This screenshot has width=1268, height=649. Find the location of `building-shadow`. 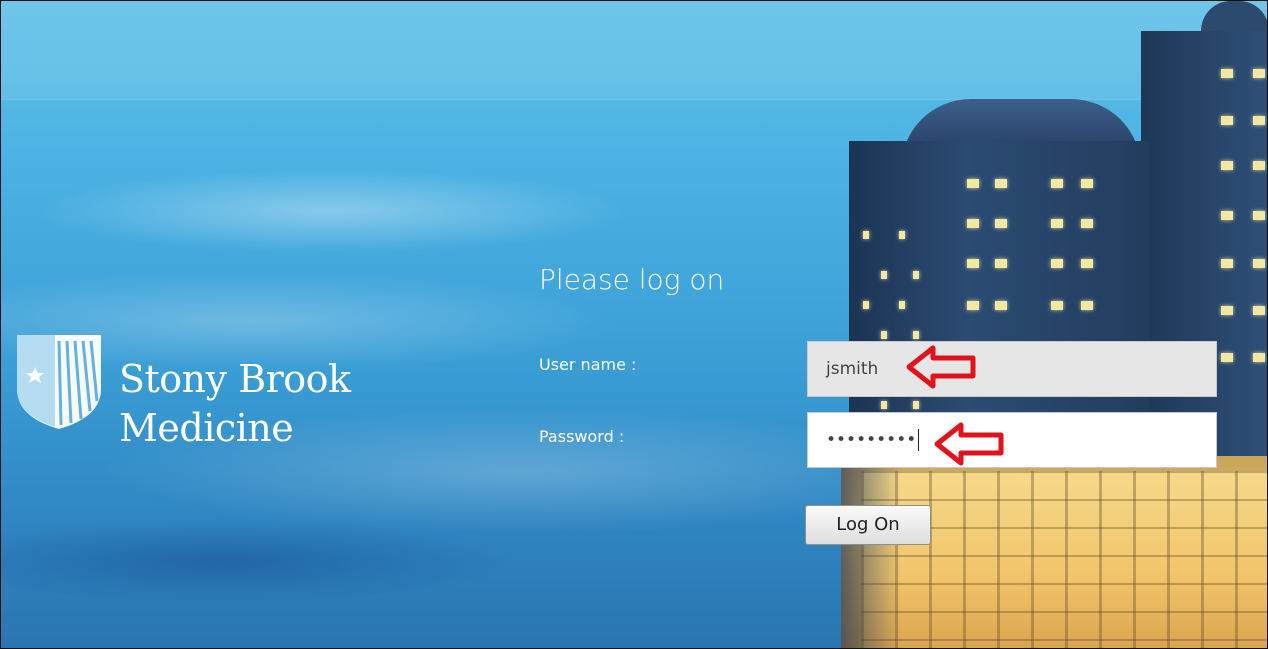

building-shadow is located at coordinates (871, 552).